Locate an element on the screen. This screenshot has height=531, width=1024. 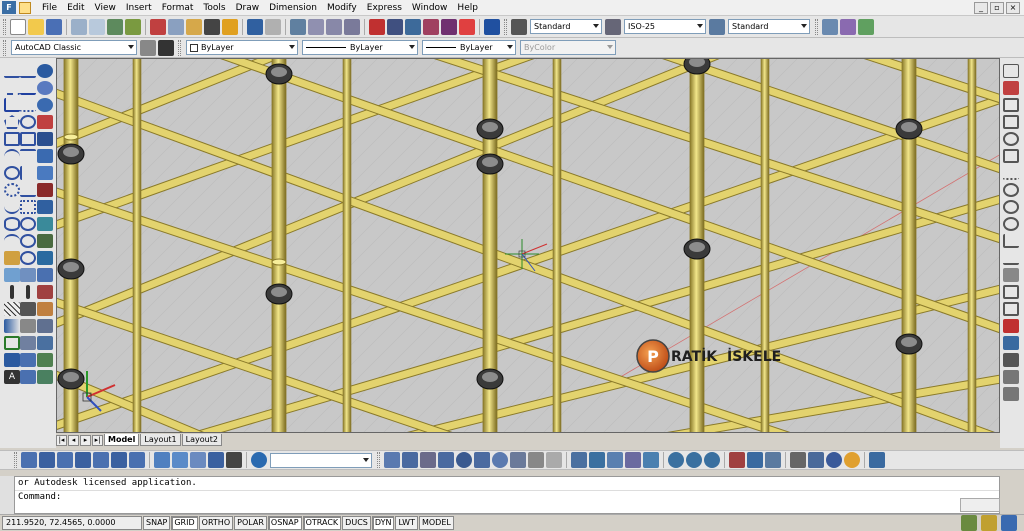
multiline-icon is located at coordinates (28, 88).